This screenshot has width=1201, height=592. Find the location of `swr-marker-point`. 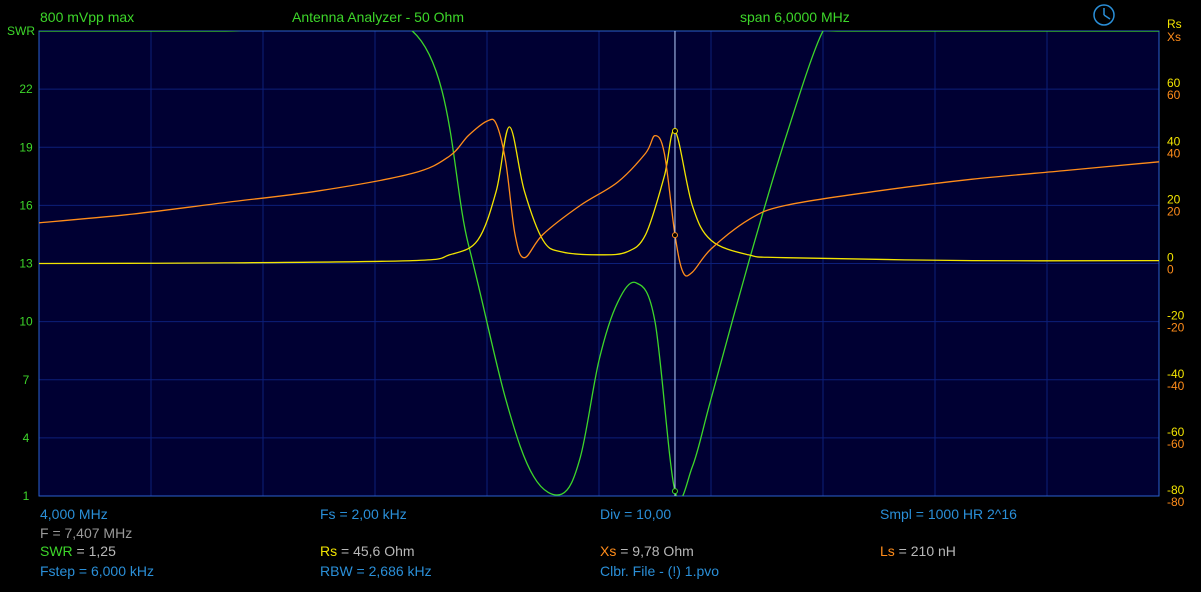

swr-marker-point is located at coordinates (674, 491).